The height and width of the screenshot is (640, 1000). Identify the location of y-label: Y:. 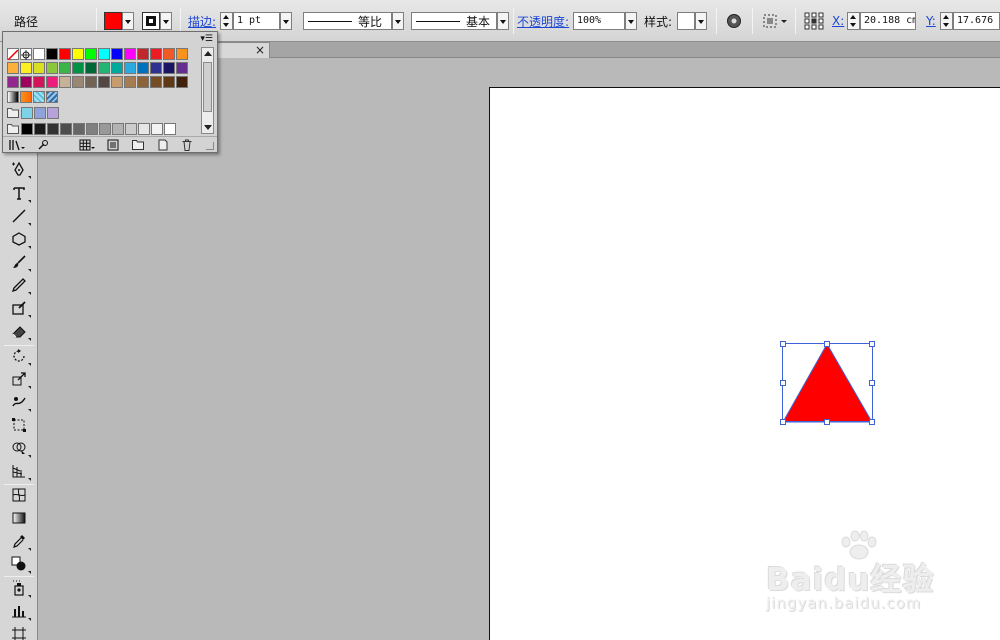
(931, 21).